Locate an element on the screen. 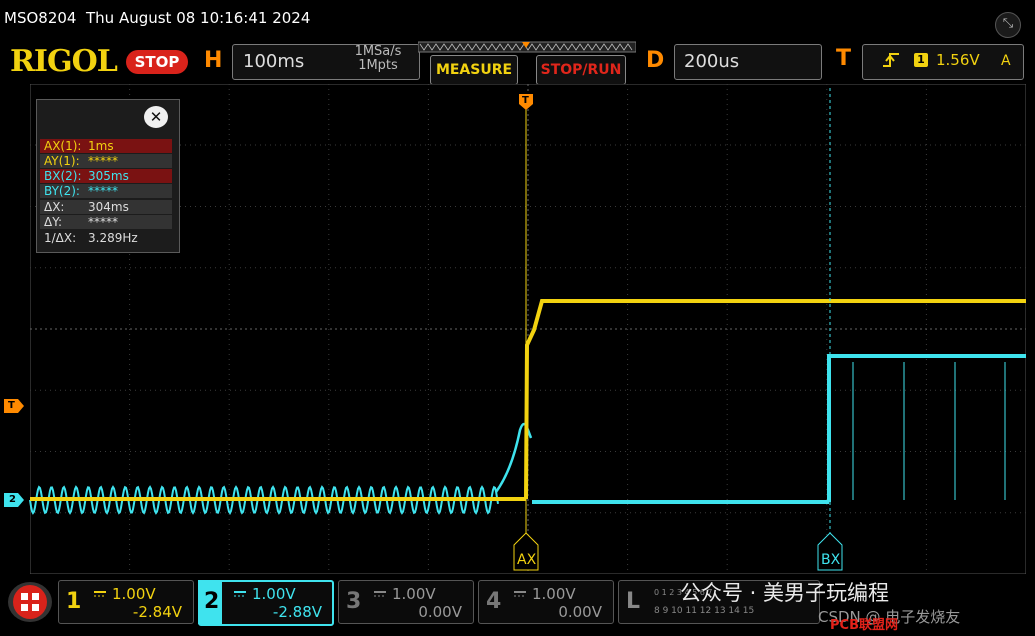  channel-2-number: 2 is located at coordinates (212, 601).